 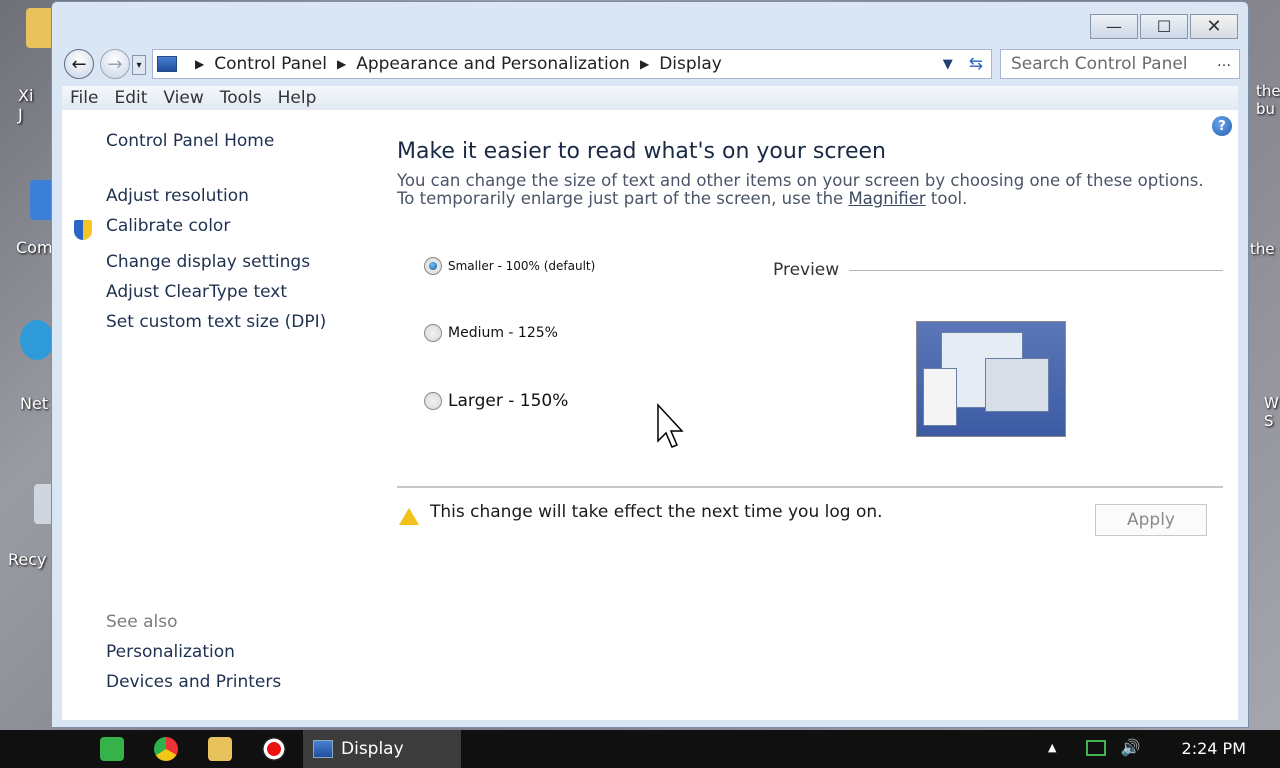 I want to click on desktop-icon-label: W S, so click(x=1271, y=412).